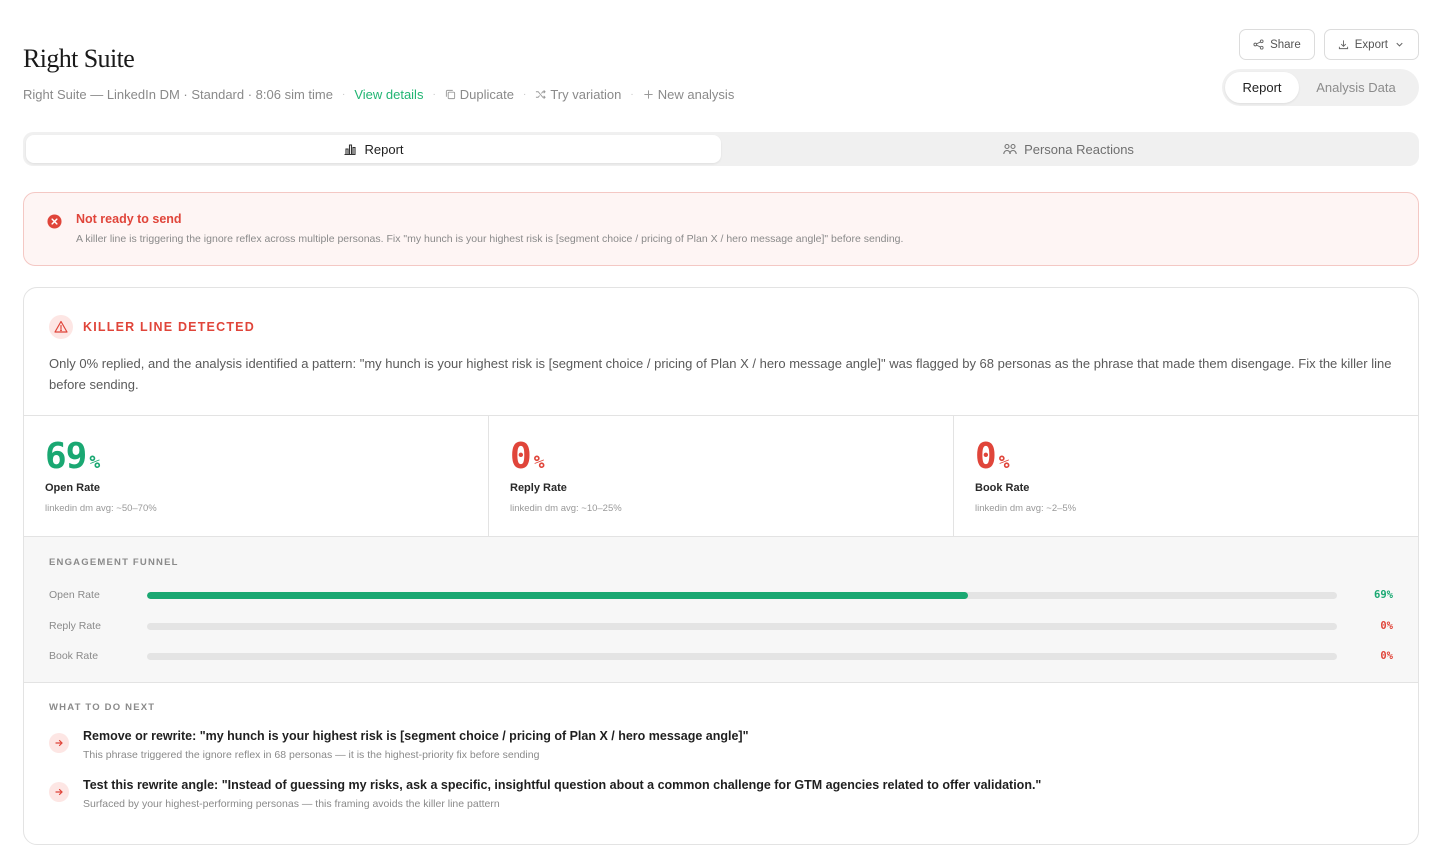  Describe the element at coordinates (1262, 87) in the screenshot. I see `view-toggle-report: Report` at that location.